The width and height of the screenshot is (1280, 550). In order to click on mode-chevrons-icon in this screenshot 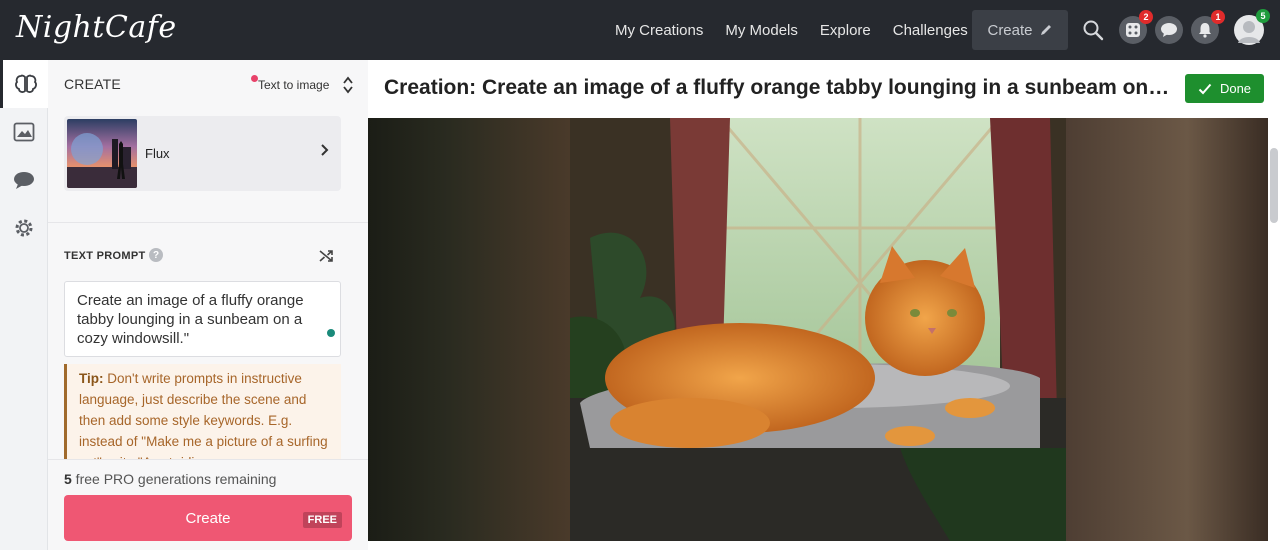, I will do `click(348, 86)`.